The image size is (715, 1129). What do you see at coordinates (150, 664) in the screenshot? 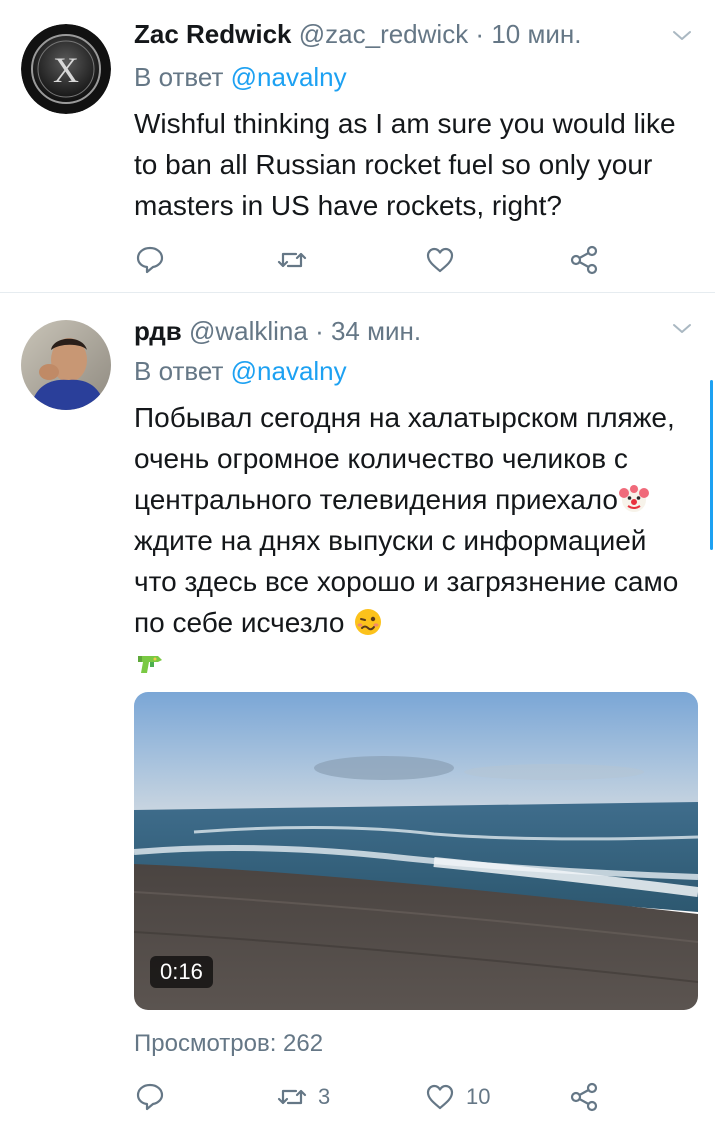
I see `water-pistol-emoji` at bounding box center [150, 664].